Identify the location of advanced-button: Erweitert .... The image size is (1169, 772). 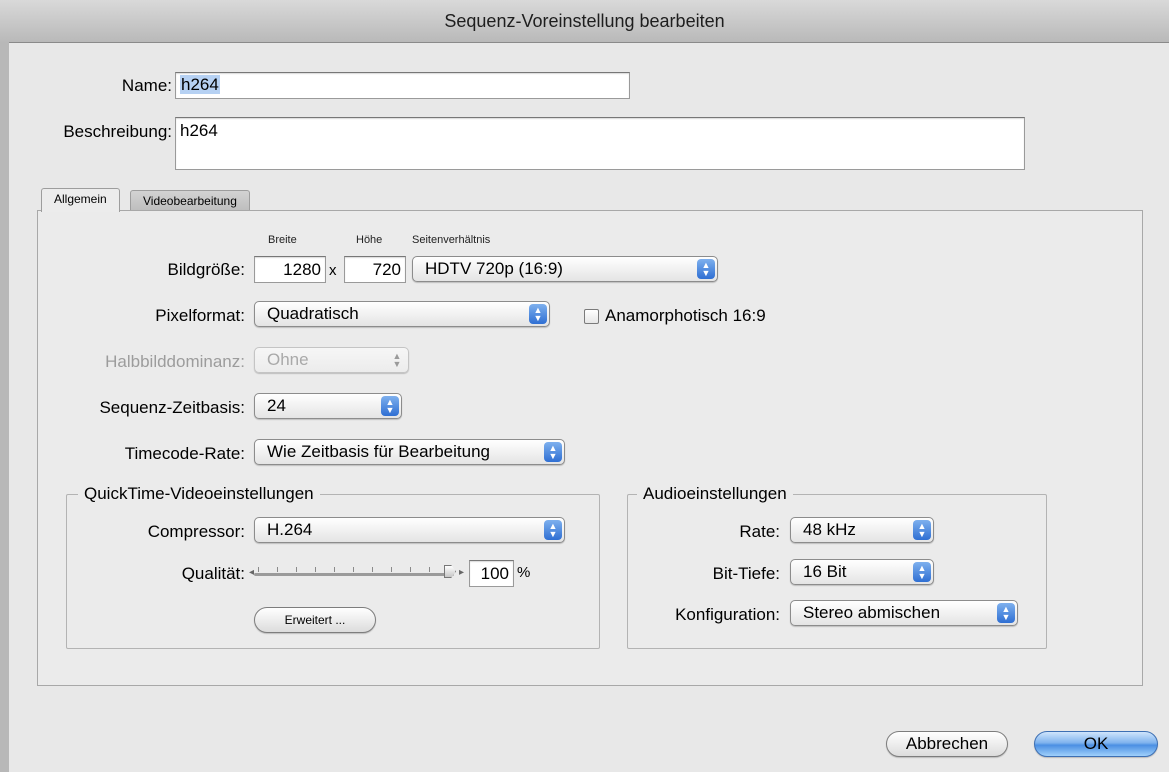
(315, 620).